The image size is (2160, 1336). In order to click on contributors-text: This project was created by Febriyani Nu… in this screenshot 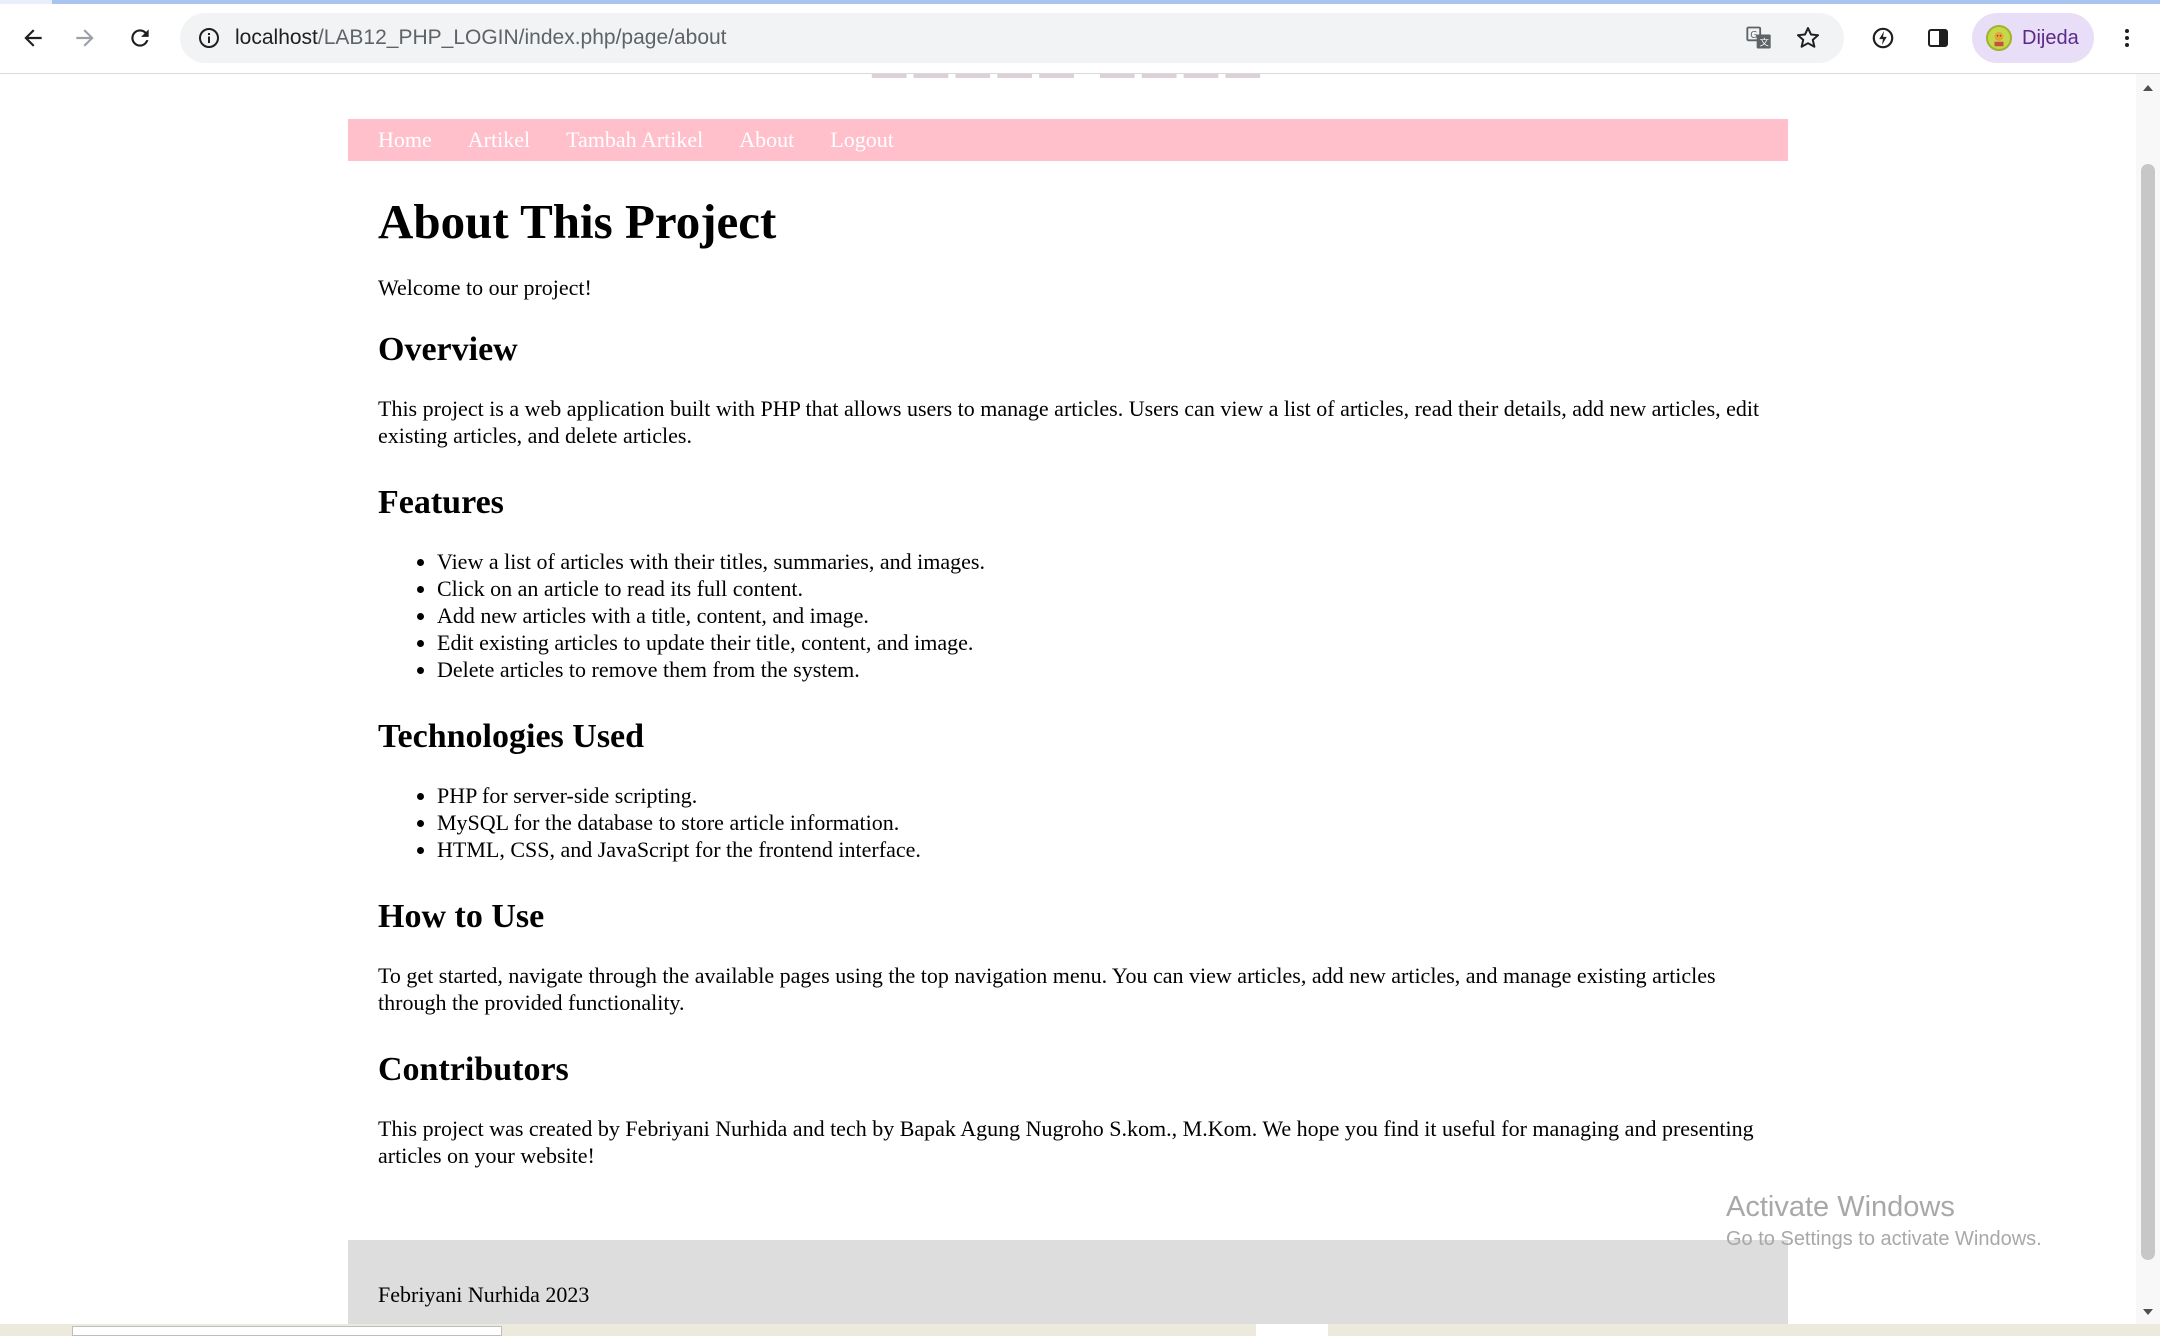, I will do `click(1066, 1142)`.